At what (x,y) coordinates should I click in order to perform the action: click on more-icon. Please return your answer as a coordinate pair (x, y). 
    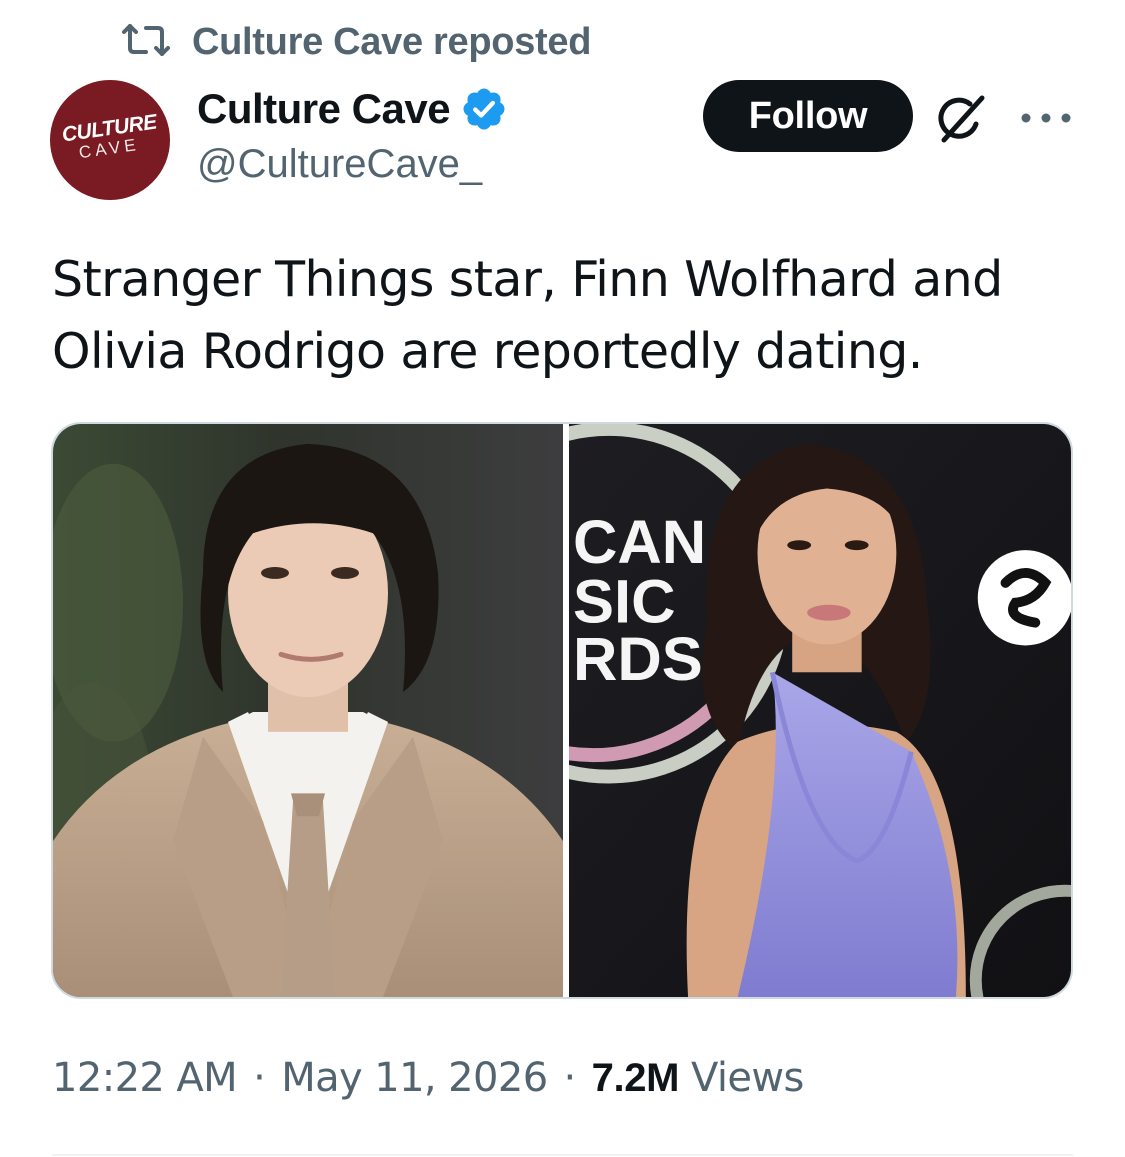
    Looking at the image, I should click on (1046, 118).